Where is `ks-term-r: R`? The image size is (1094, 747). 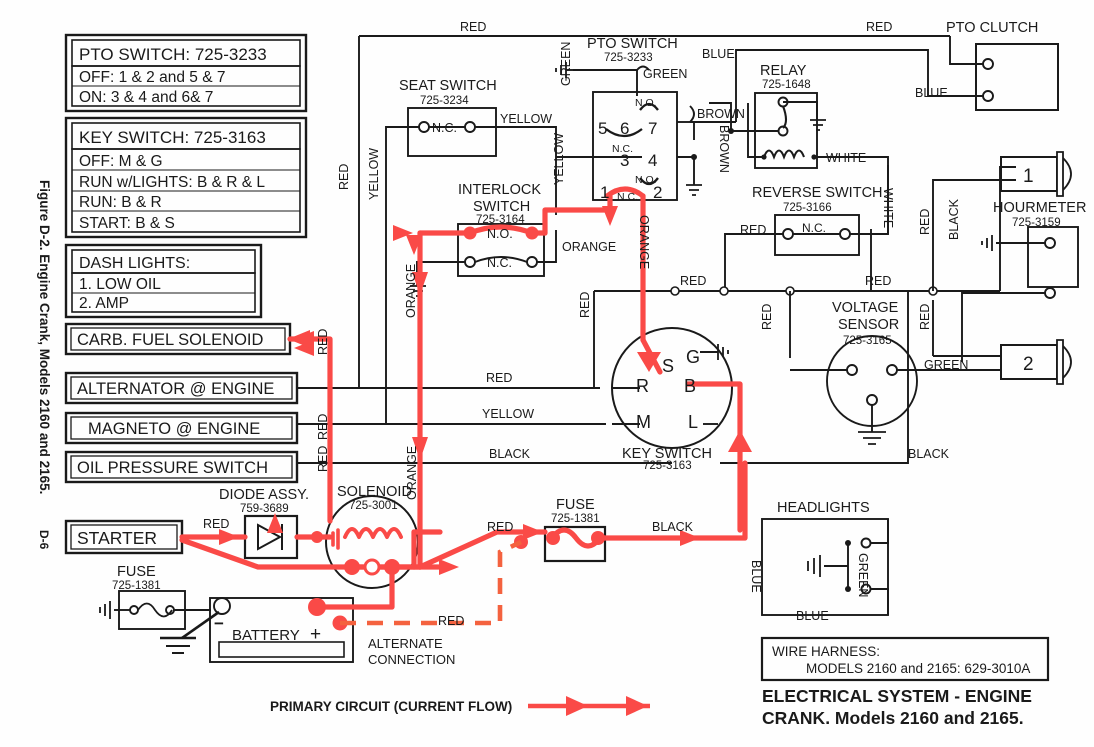
ks-term-r: R is located at coordinates (642, 386).